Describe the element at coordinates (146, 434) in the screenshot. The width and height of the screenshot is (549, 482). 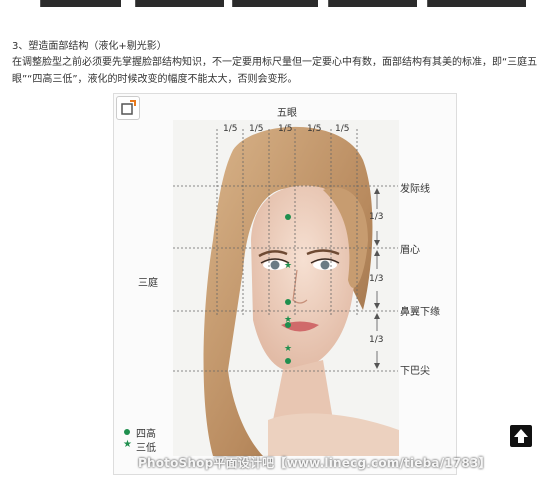
I see `legend-four-high: 四高` at that location.